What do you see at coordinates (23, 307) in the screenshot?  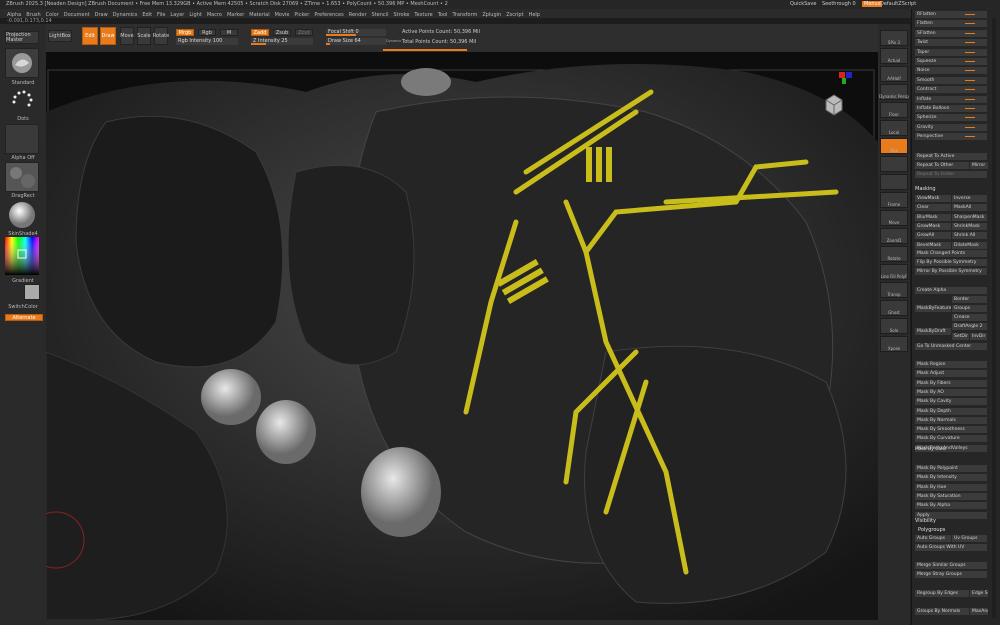 I see `switch-color-button: SwitchColor` at bounding box center [23, 307].